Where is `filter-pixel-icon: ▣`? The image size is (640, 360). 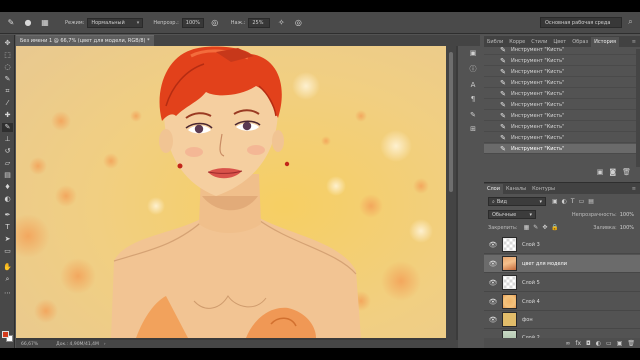 filter-pixel-icon: ▣ is located at coordinates (555, 201).